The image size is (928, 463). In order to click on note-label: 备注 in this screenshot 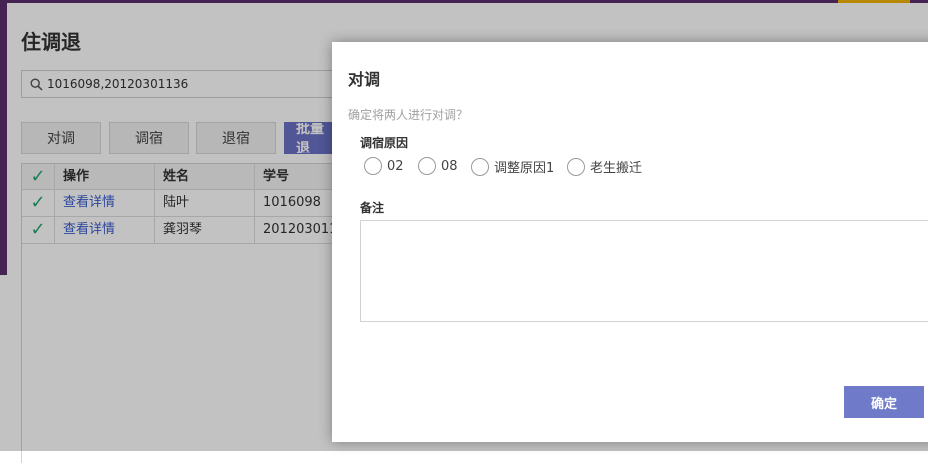, I will do `click(372, 208)`.